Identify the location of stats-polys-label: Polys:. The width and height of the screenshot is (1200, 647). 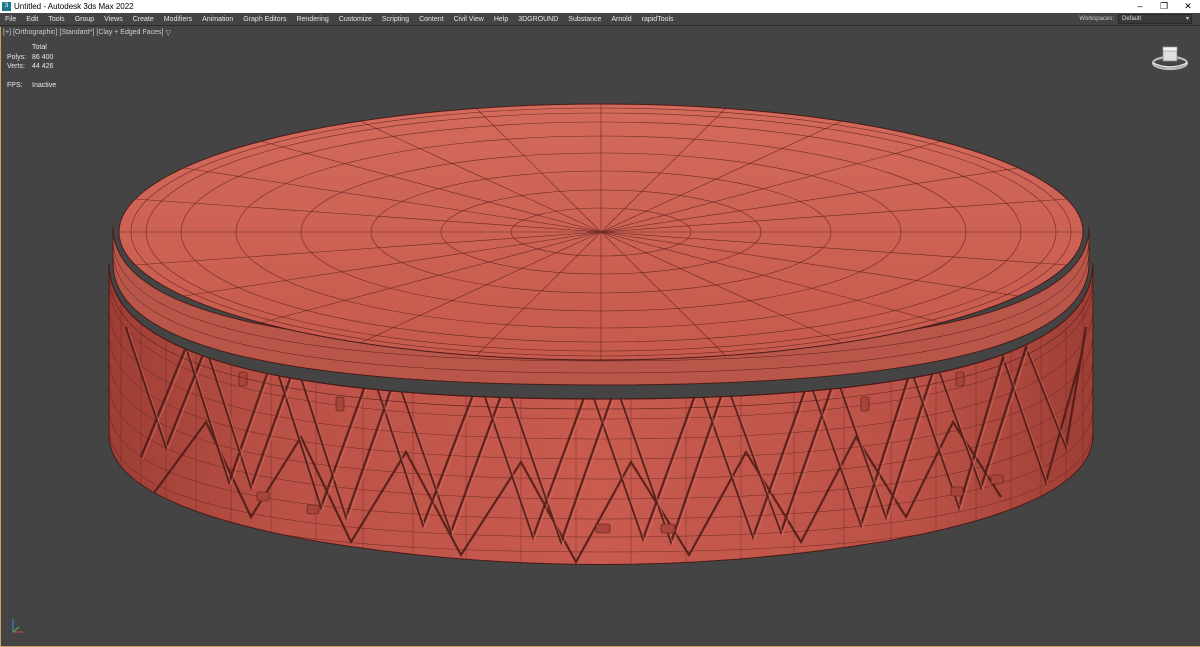
(17, 57).